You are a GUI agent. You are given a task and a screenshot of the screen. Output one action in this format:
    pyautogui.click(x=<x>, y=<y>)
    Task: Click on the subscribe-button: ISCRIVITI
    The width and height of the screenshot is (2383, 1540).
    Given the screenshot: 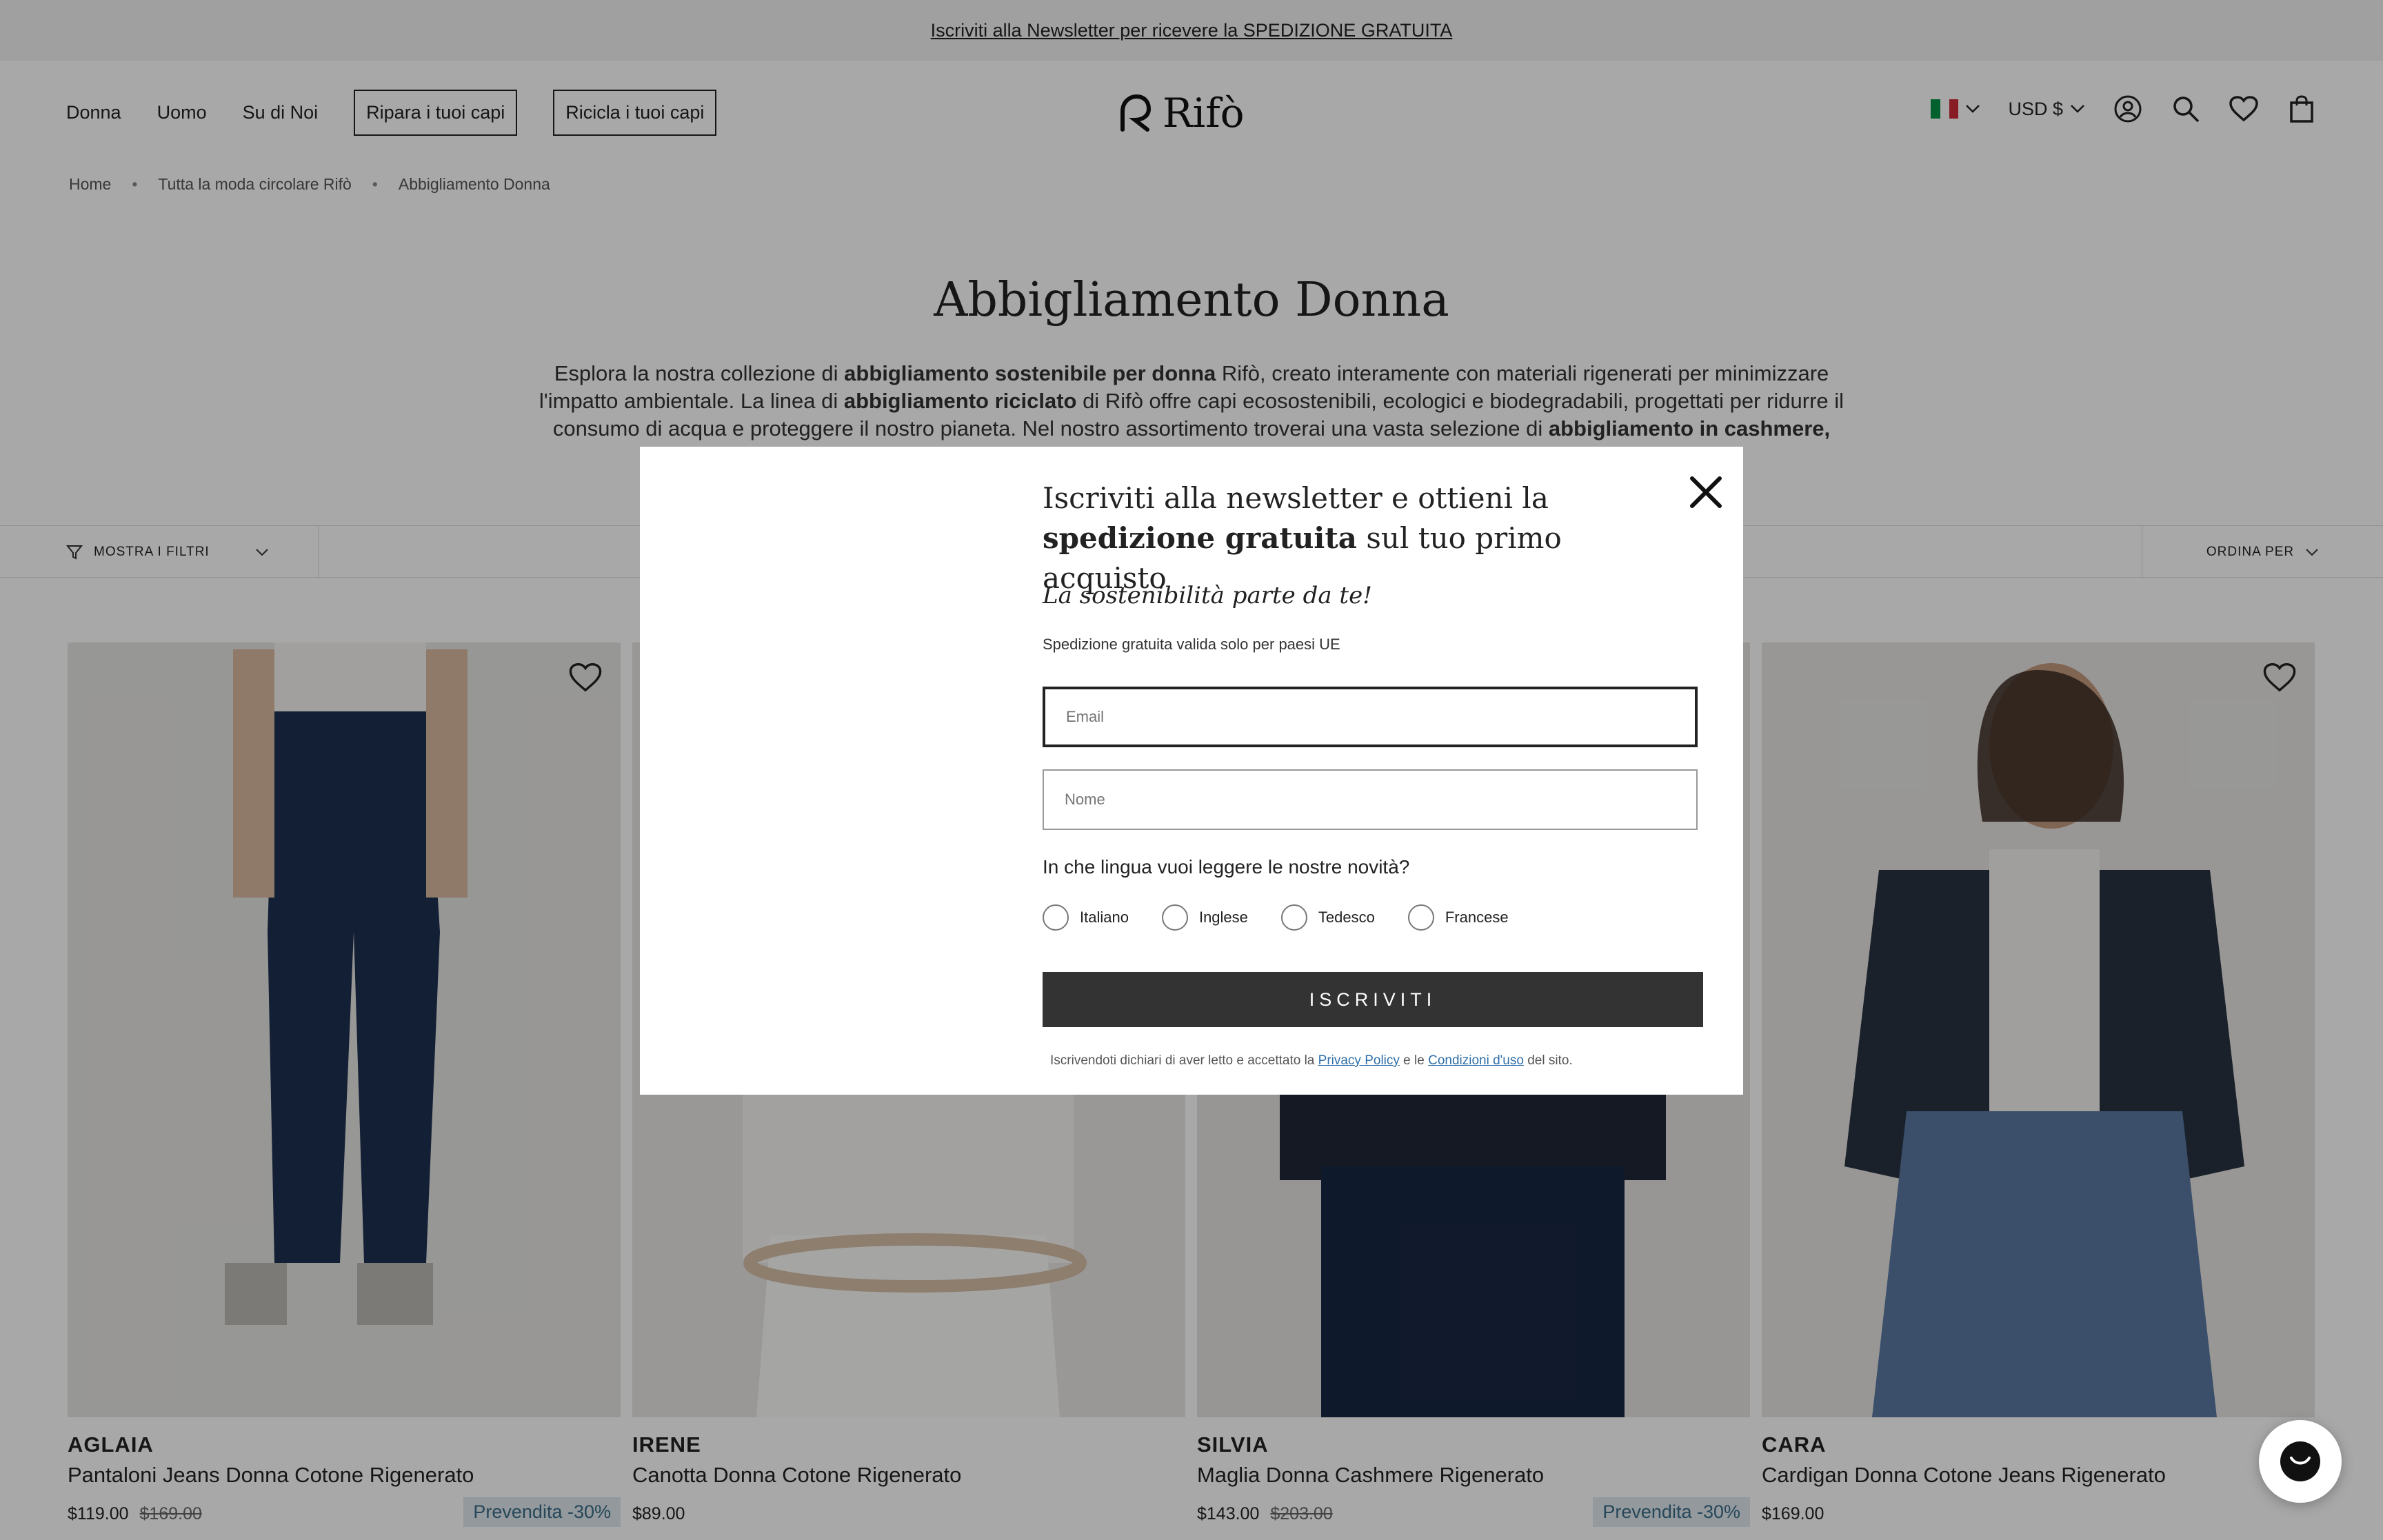 What is the action you would take?
    pyautogui.click(x=1373, y=1000)
    